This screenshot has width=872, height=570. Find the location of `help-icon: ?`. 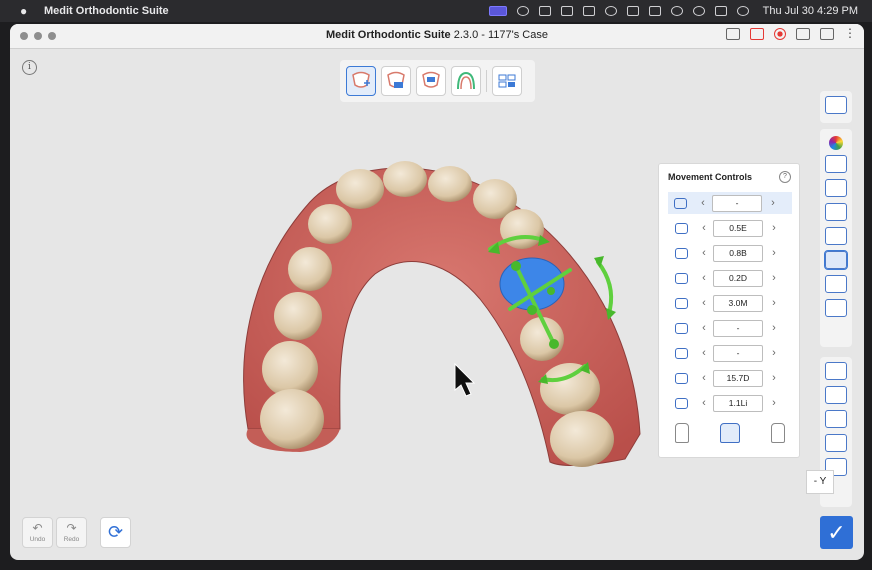

help-icon: ? is located at coordinates (785, 177).